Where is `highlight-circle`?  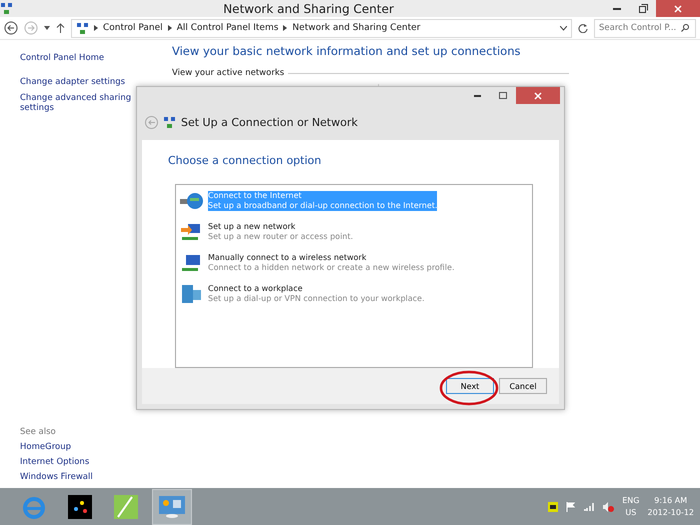 highlight-circle is located at coordinates (469, 388).